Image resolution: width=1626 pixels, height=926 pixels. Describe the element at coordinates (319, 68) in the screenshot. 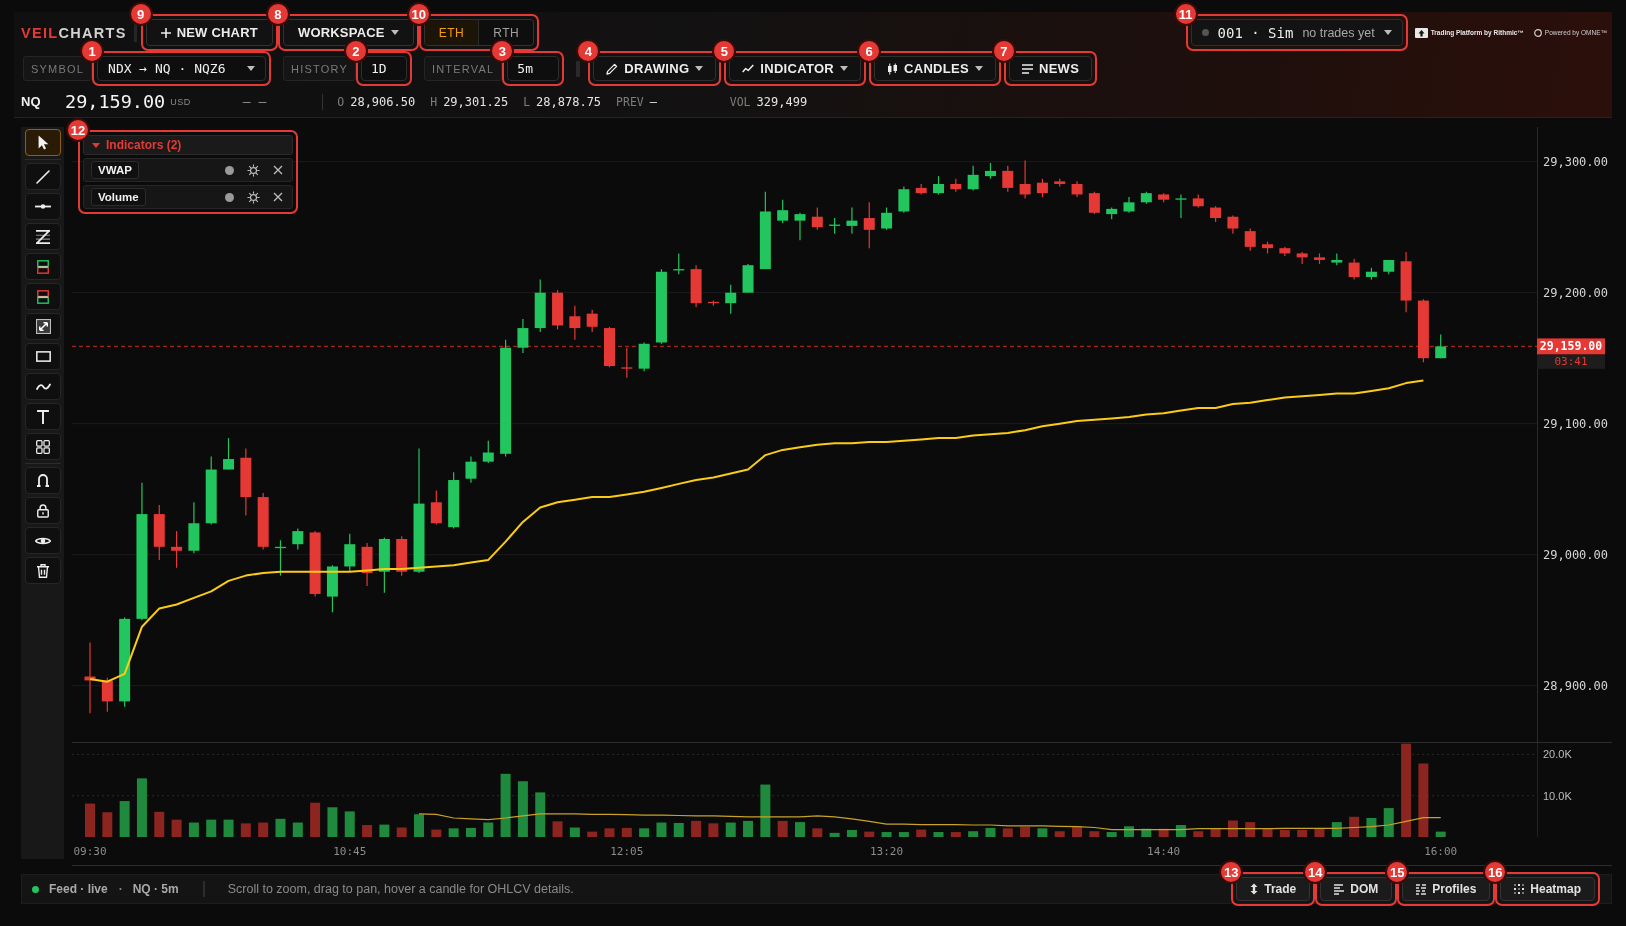

I see `field-label: HISTORY` at that location.